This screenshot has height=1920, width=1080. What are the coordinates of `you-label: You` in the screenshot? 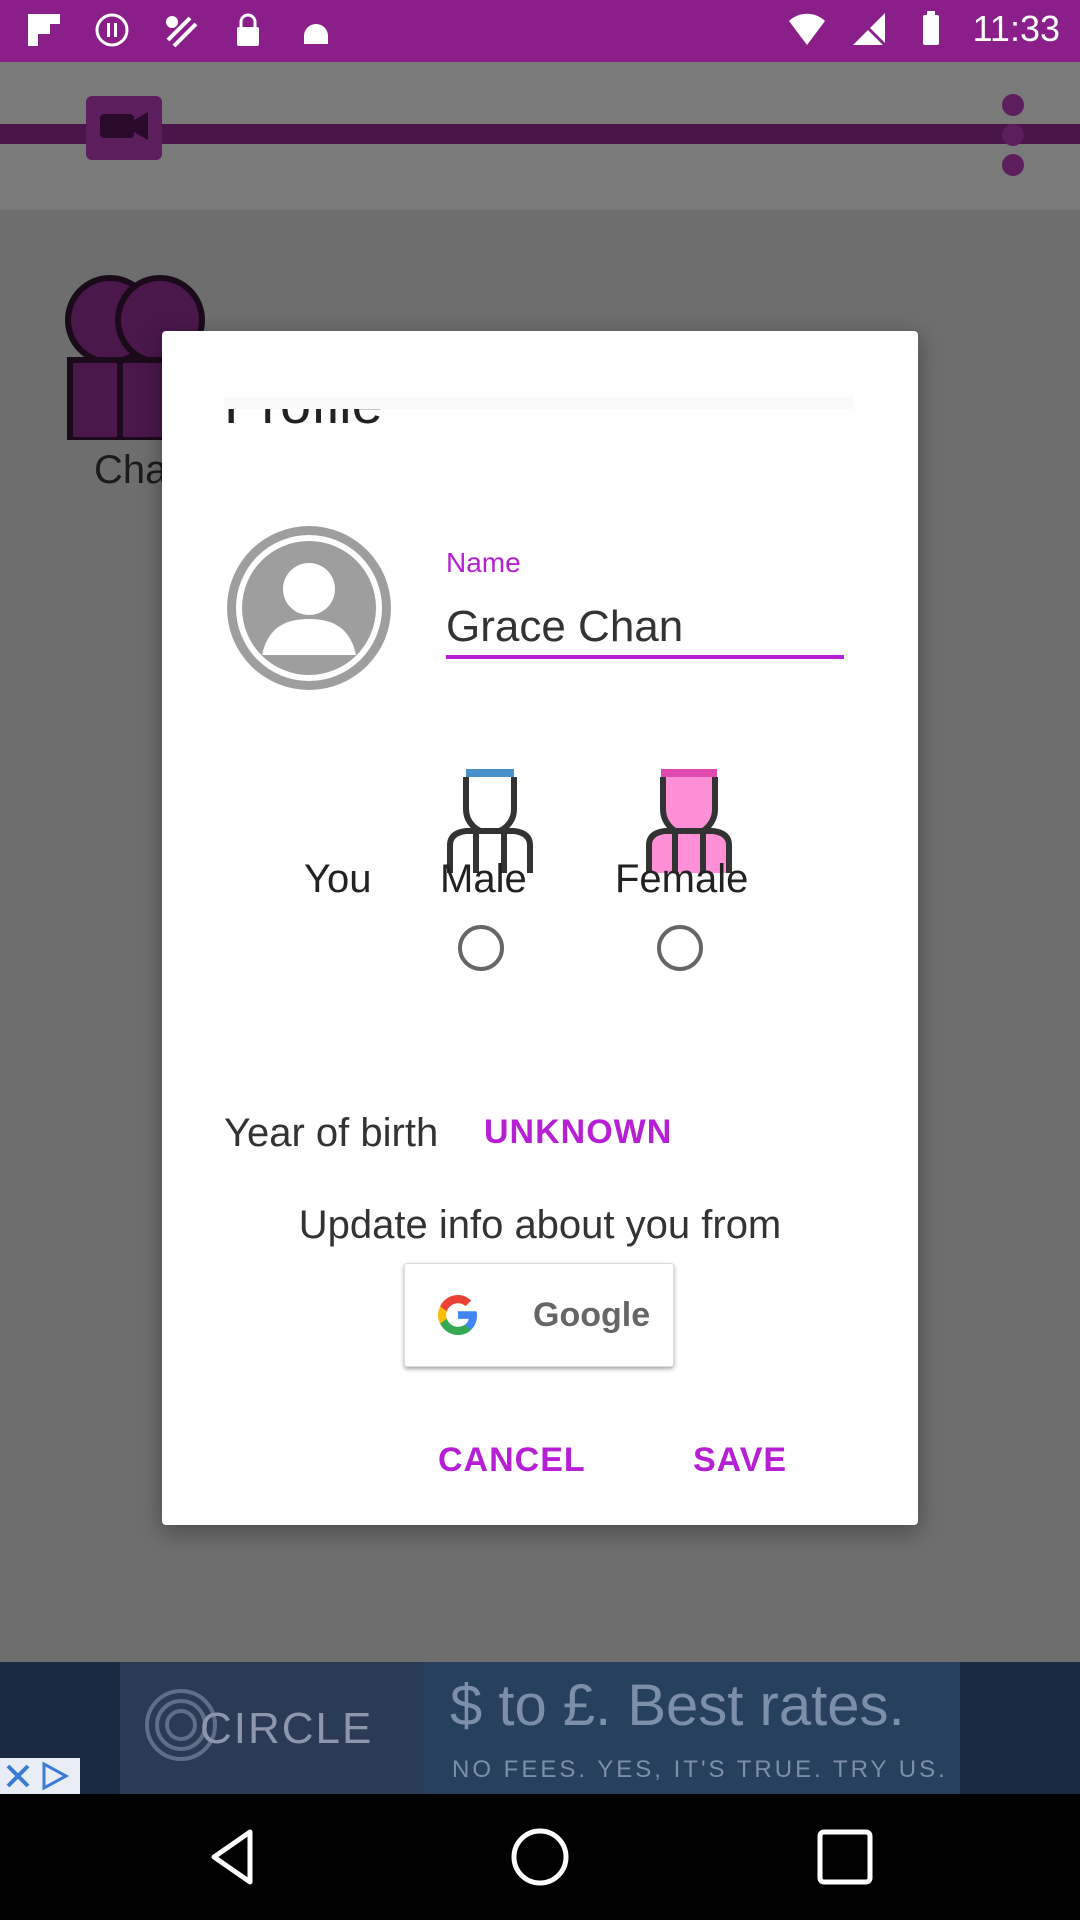 It's located at (338, 879).